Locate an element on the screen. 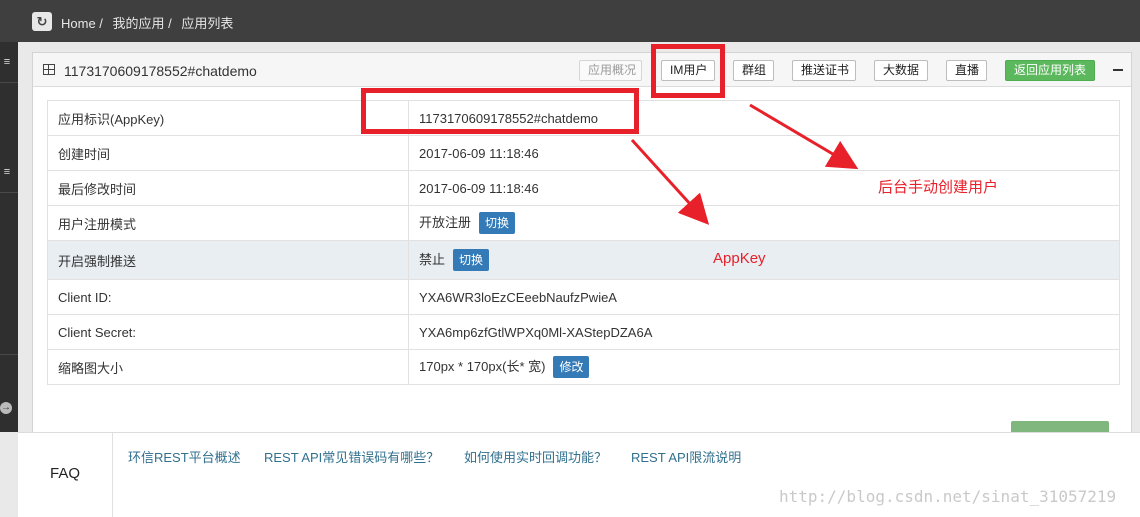 The height and width of the screenshot is (517, 1140). annotation-create-user: 后台手动创建用户 is located at coordinates (938, 187).